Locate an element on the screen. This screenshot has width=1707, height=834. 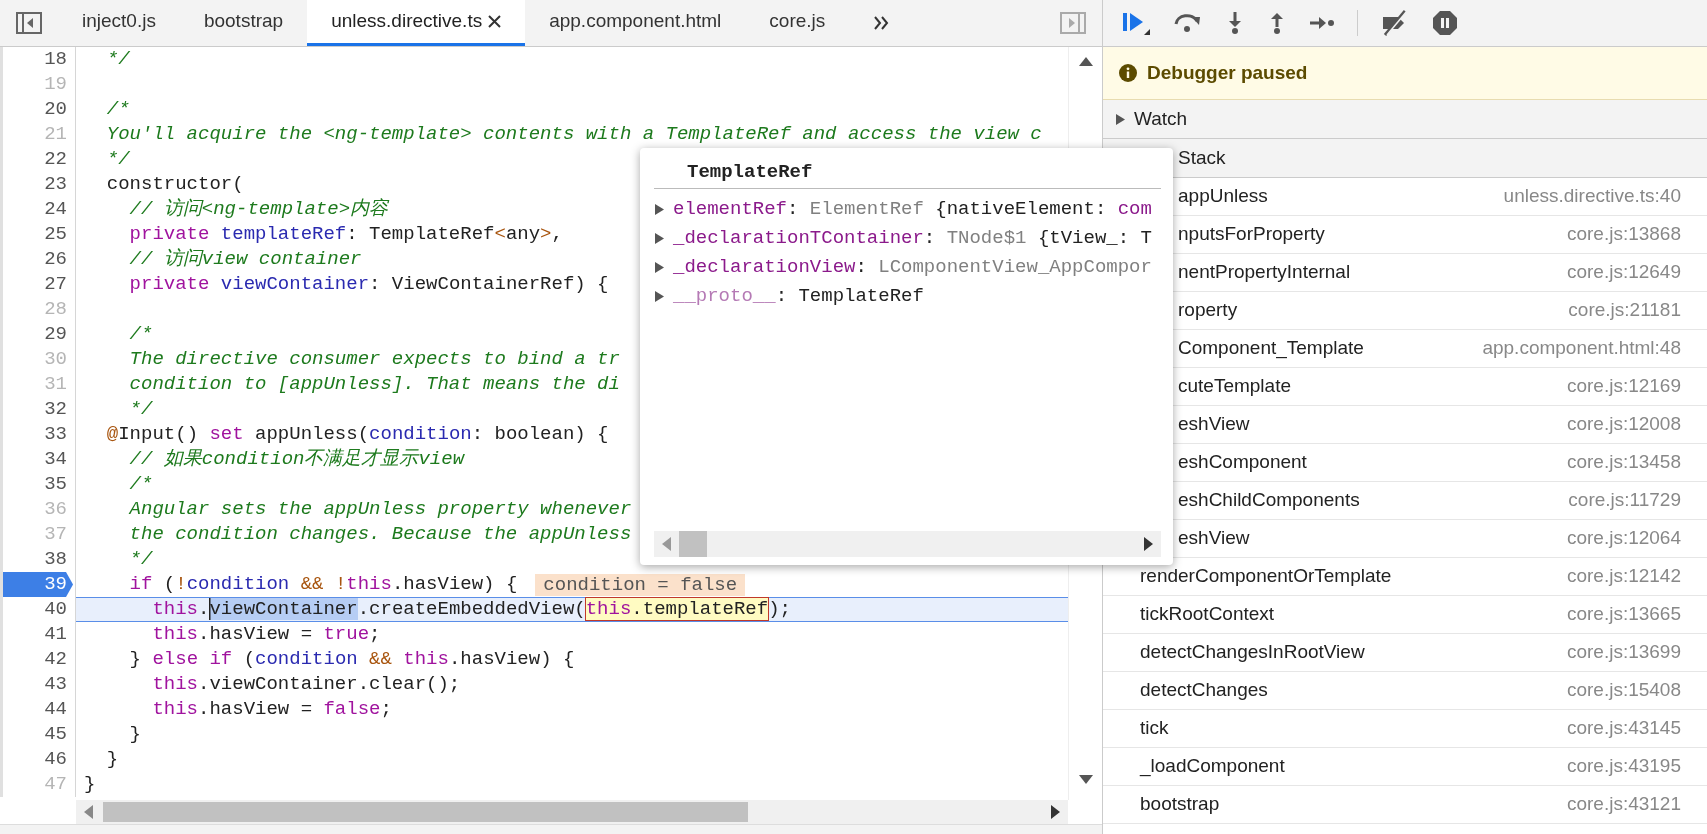
frame-name: renderComponentOrTemplate is located at coordinates (1266, 576).